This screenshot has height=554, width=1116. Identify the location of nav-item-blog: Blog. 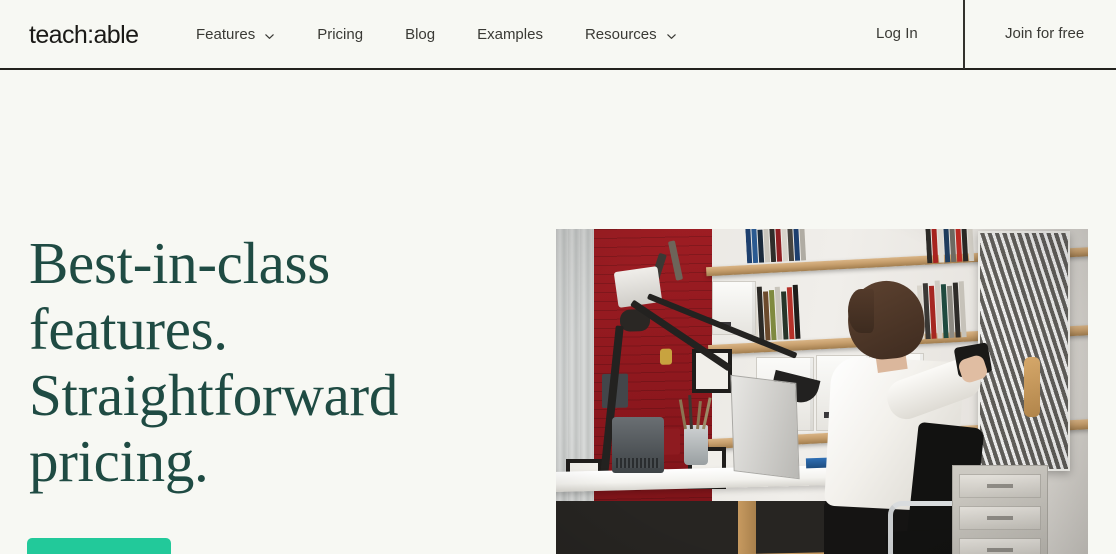
(420, 35).